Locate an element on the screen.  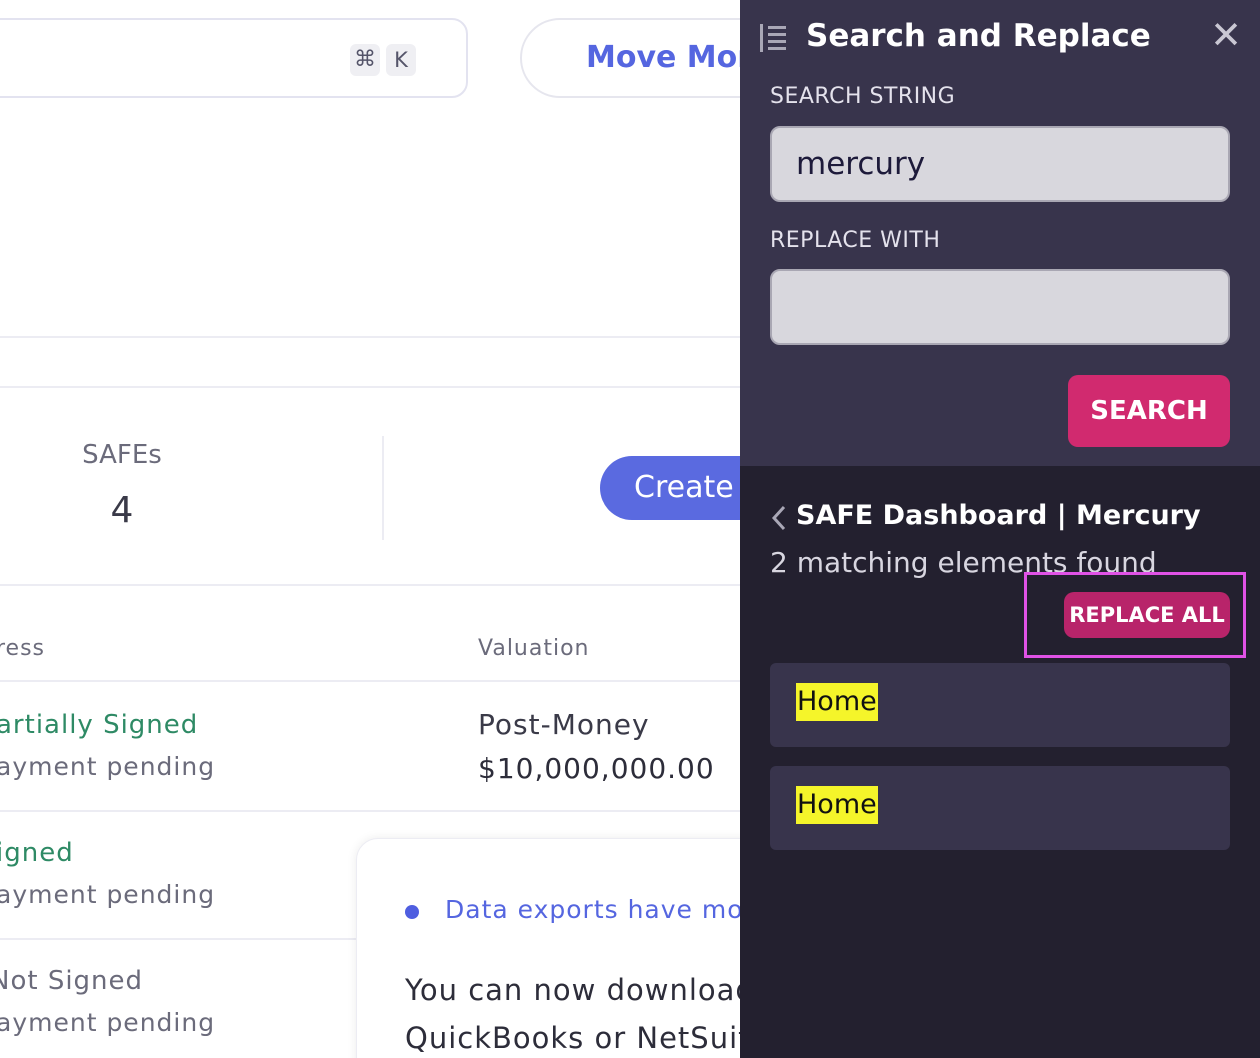
valuation-type: Post-Money is located at coordinates (564, 724).